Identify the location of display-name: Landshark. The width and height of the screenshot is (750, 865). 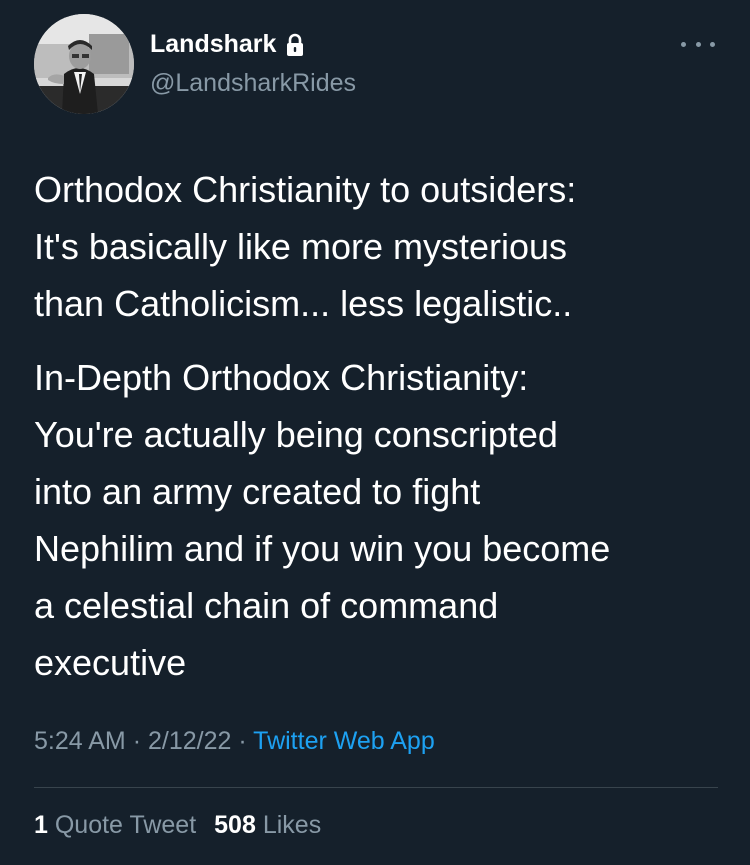
(213, 44).